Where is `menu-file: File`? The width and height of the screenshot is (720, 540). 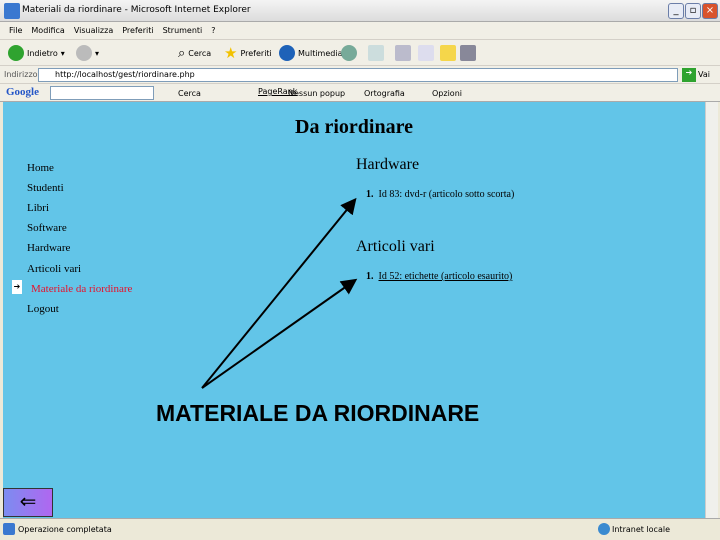
menu-file: File is located at coordinates (15, 30).